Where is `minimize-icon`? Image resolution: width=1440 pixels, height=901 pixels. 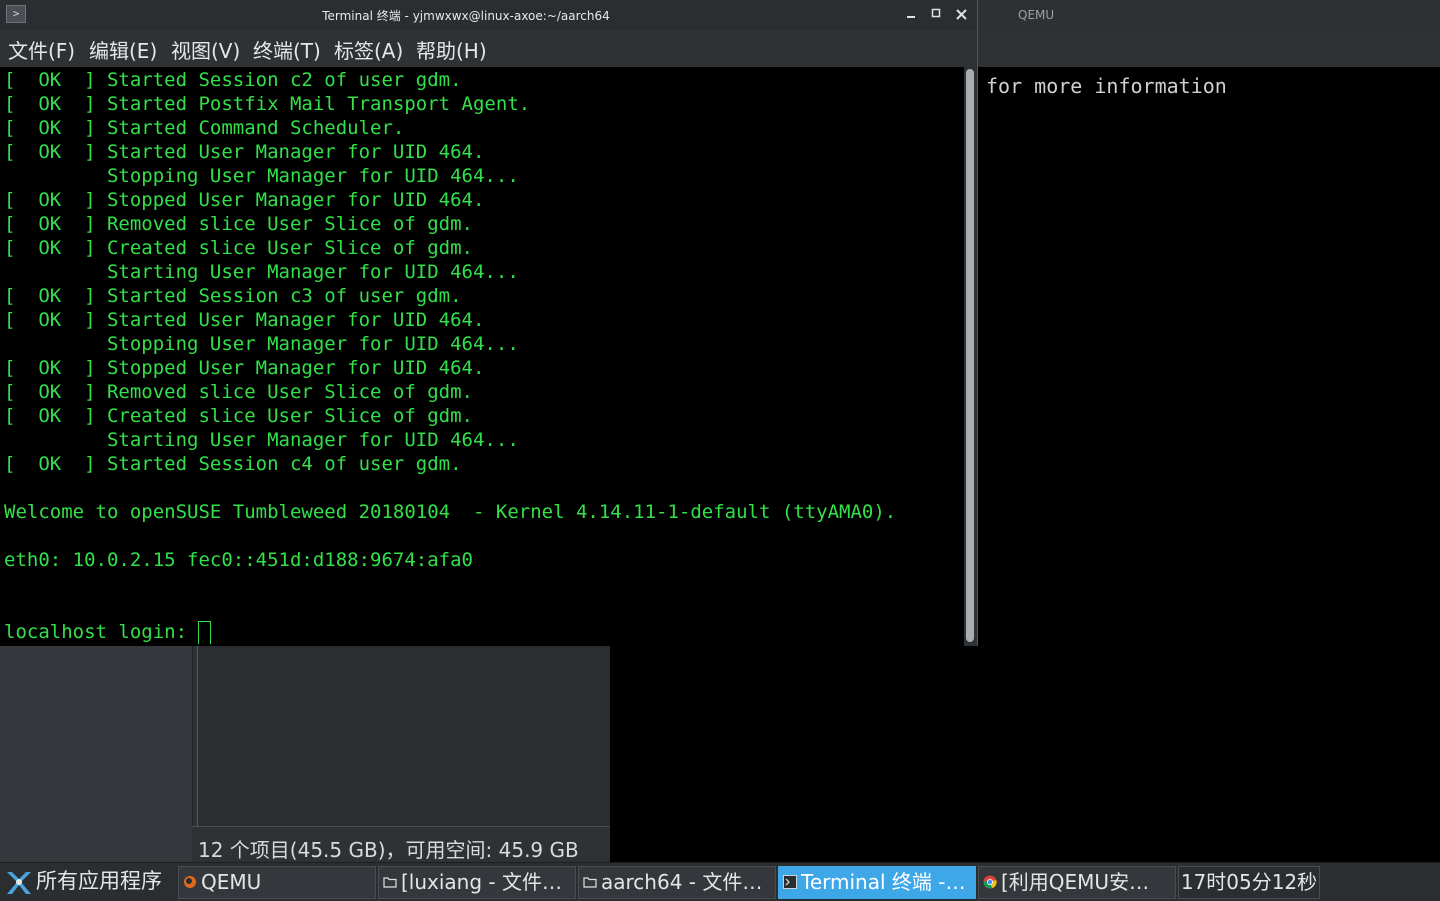
minimize-icon is located at coordinates (911, 17).